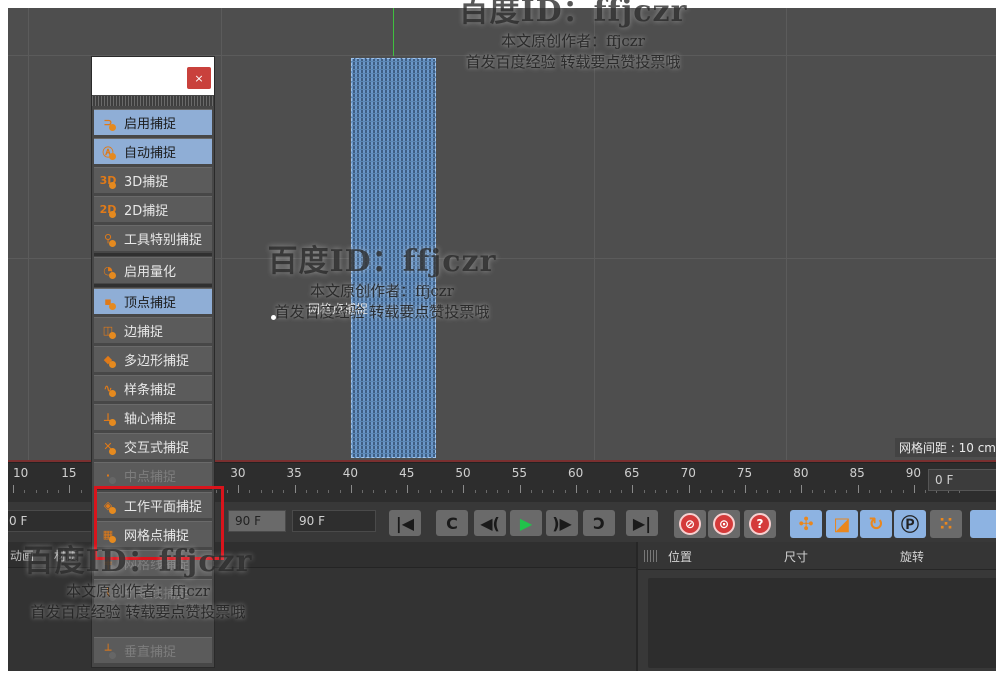  I want to click on snap-menu-item: ⊥ 轴心捕捉, so click(153, 417).